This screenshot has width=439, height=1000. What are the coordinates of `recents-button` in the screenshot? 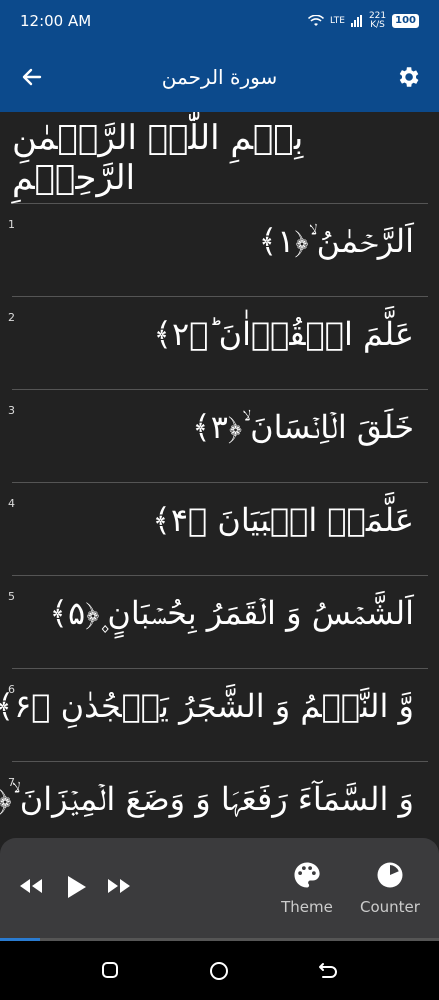 It's located at (110, 972).